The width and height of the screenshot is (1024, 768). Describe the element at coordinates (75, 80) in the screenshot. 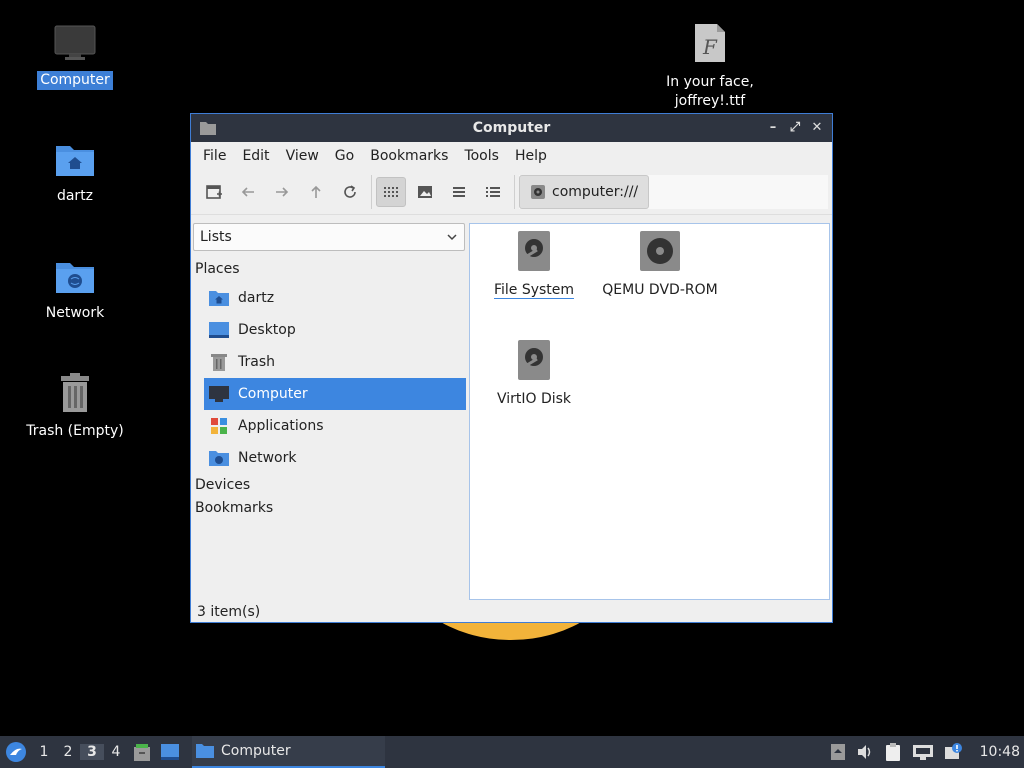

I see `desktop-icon-label: Computer` at that location.